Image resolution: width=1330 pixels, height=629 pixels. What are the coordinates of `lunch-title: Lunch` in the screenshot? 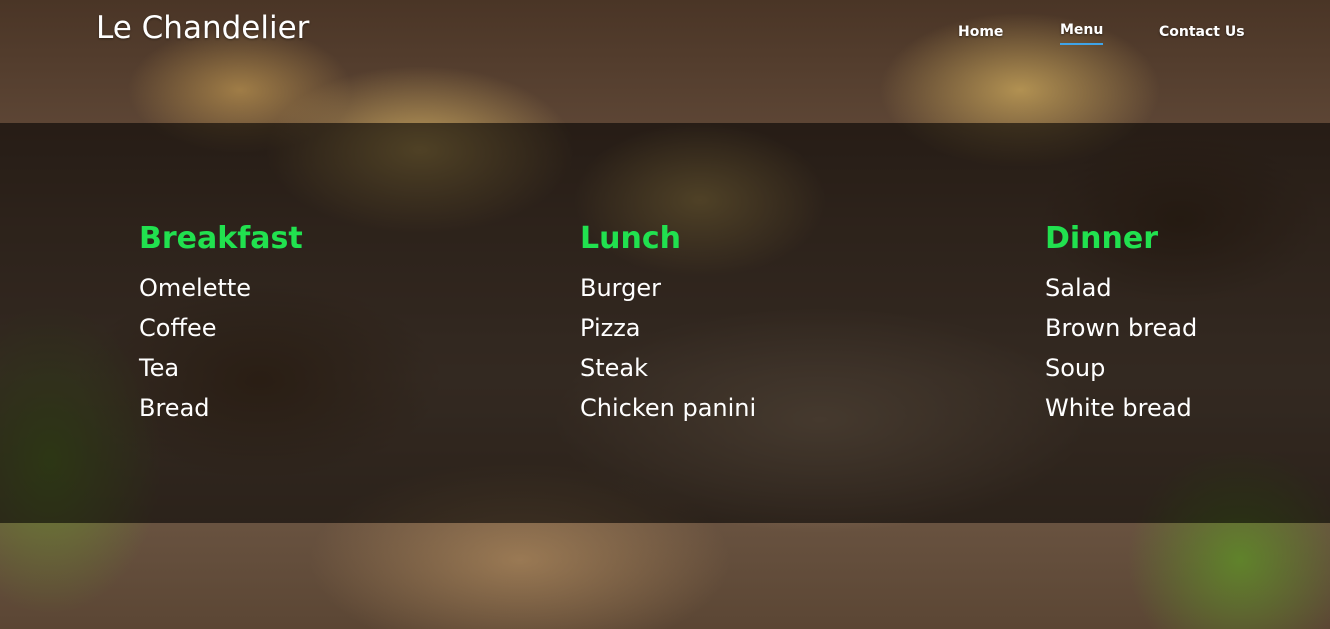 It's located at (630, 238).